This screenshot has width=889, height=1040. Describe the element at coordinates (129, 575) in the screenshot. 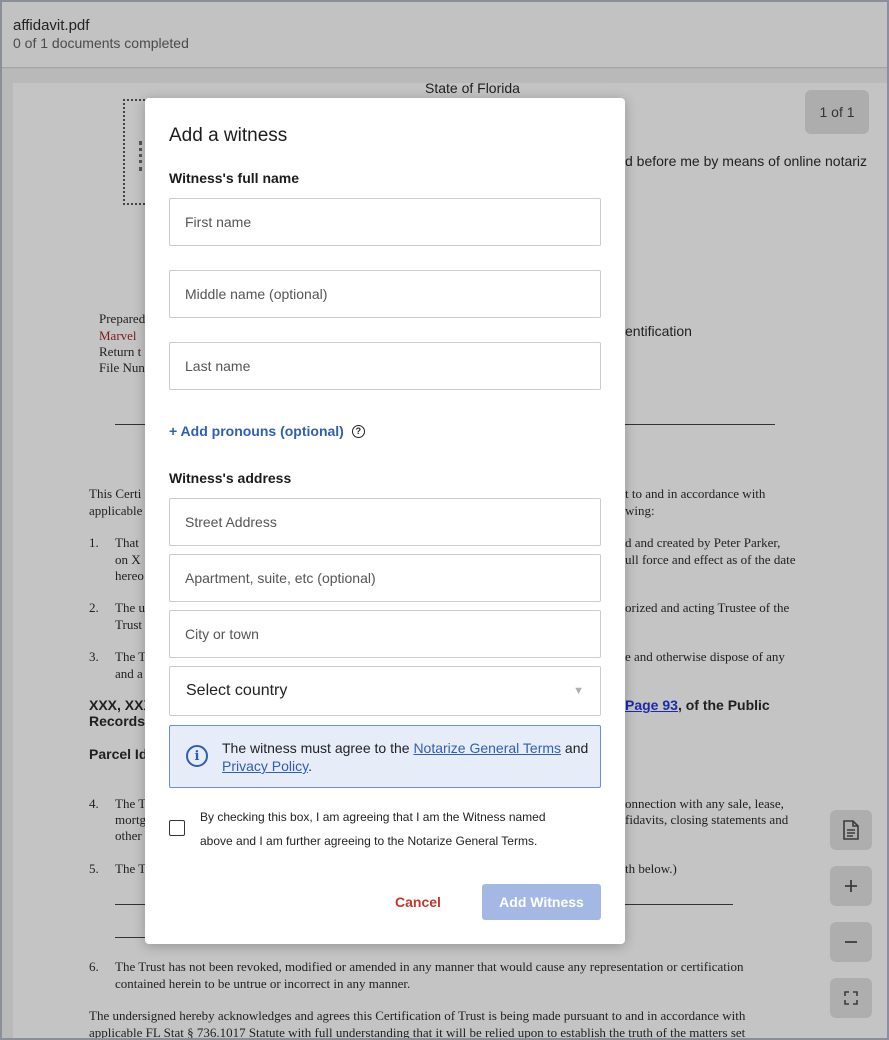

I see `doc-text: hereo` at that location.